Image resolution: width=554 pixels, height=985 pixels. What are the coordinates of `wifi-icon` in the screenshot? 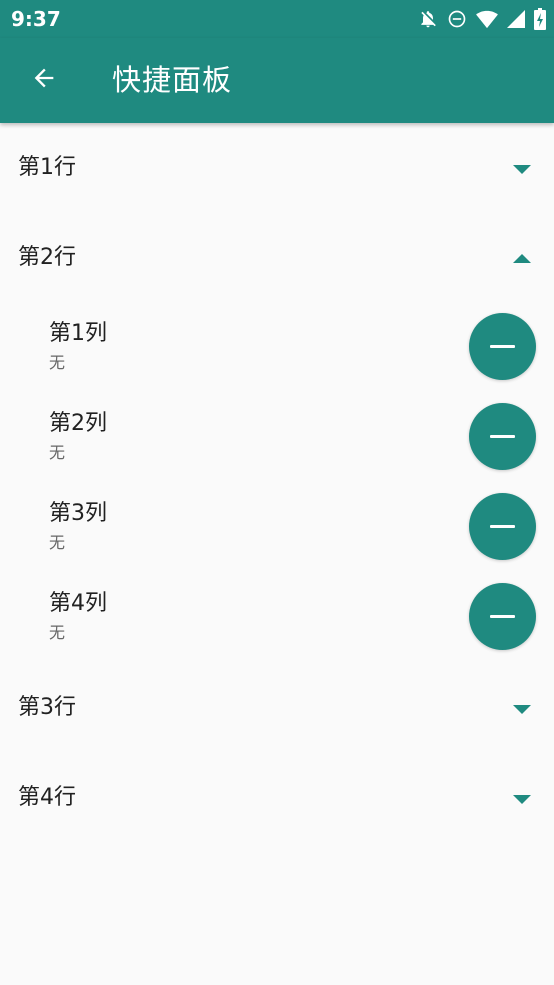 It's located at (487, 19).